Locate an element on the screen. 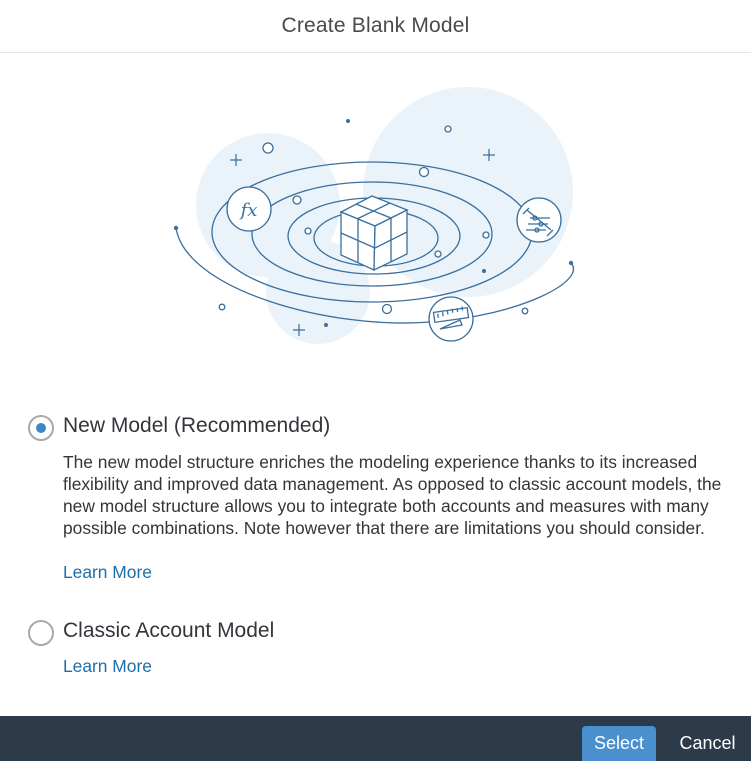 The width and height of the screenshot is (751, 761). svg-text: fx is located at coordinates (248, 210).